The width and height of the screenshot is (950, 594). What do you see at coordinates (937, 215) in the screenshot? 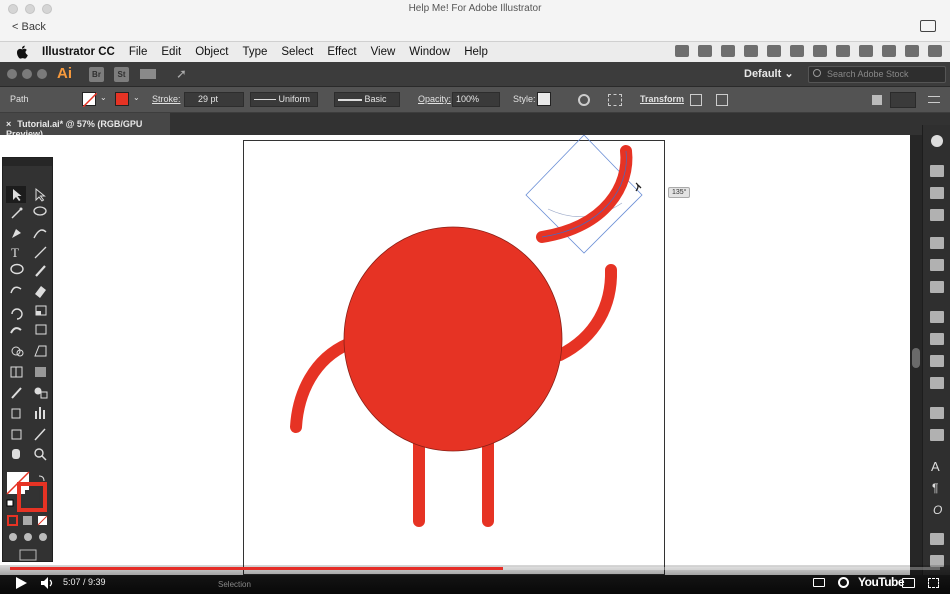
I see `pathfinder-panel-icon` at bounding box center [937, 215].